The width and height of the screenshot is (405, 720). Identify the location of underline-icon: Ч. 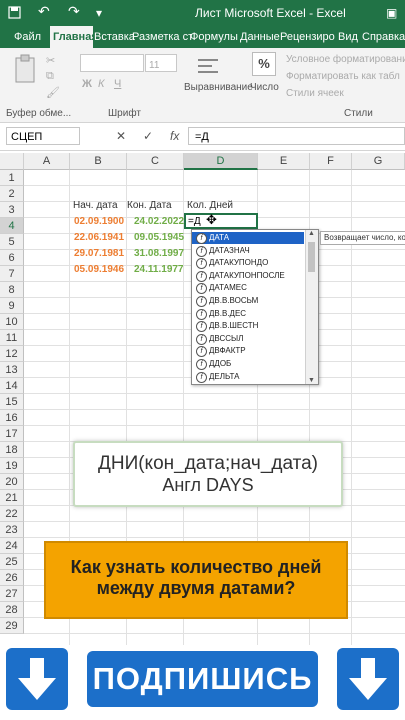
(117, 84).